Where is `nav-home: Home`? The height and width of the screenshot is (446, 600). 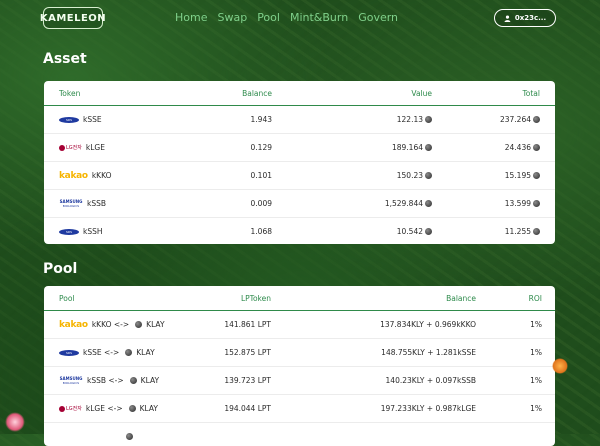 nav-home: Home is located at coordinates (191, 17).